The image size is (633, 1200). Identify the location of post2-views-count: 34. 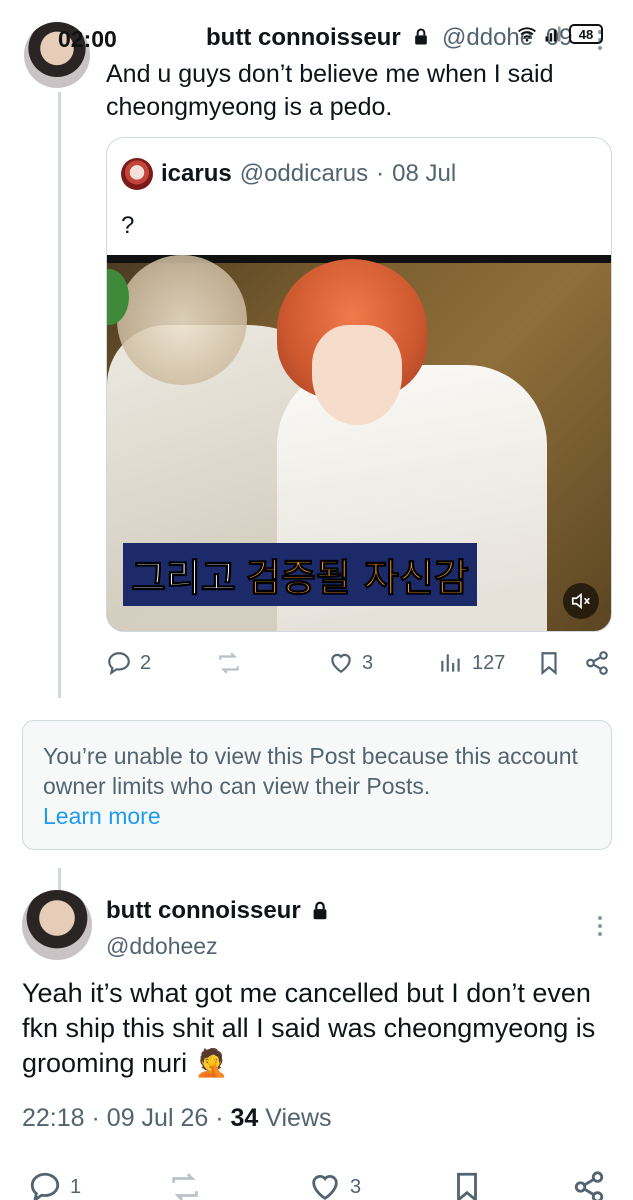
(244, 1118).